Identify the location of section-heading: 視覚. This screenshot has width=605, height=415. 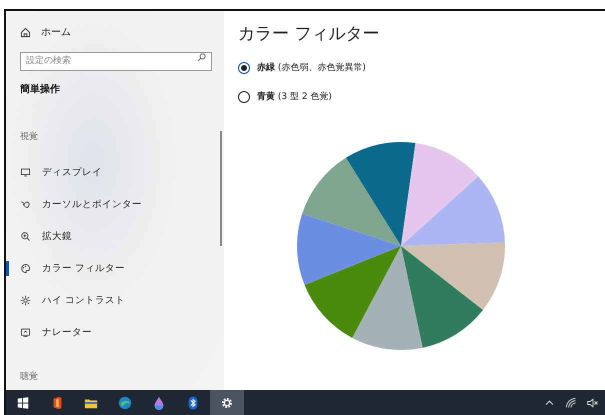
(29, 136).